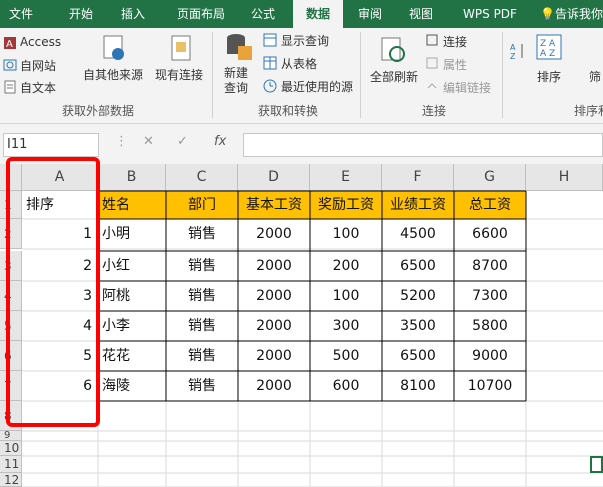 This screenshot has height=487, width=603. Describe the element at coordinates (513, 47) in the screenshot. I see `svg-text: A` at that location.